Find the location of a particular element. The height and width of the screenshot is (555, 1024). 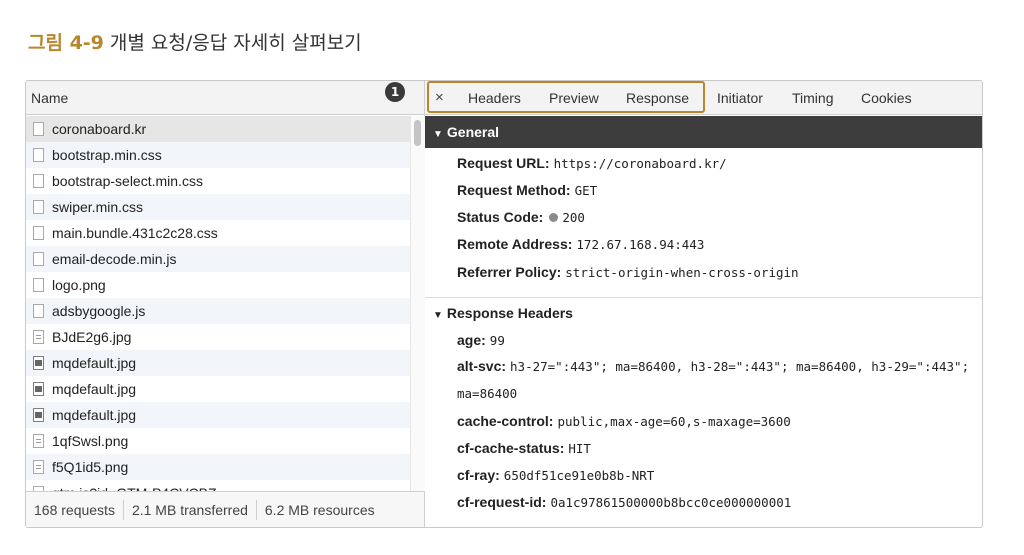

age-value: 99 is located at coordinates (497, 340).